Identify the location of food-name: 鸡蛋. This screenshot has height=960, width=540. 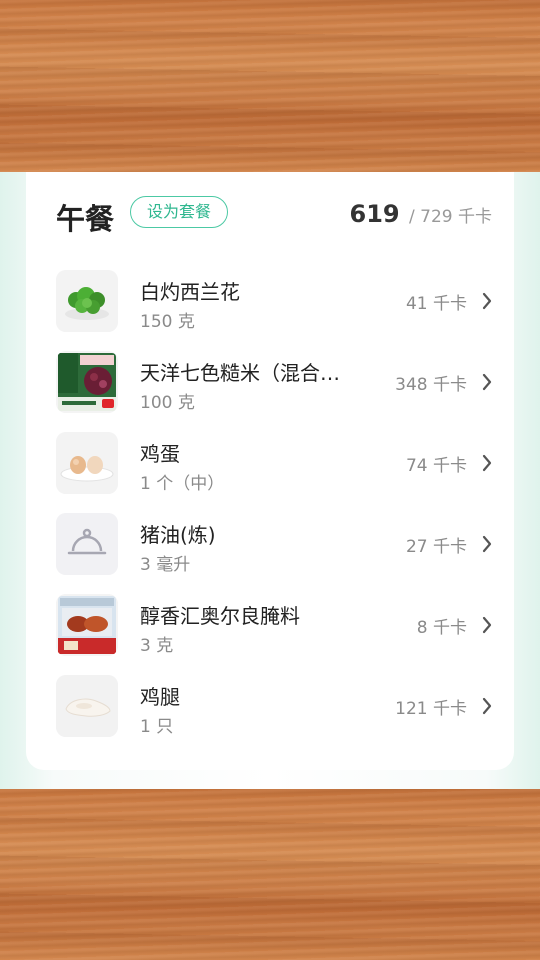
(160, 454).